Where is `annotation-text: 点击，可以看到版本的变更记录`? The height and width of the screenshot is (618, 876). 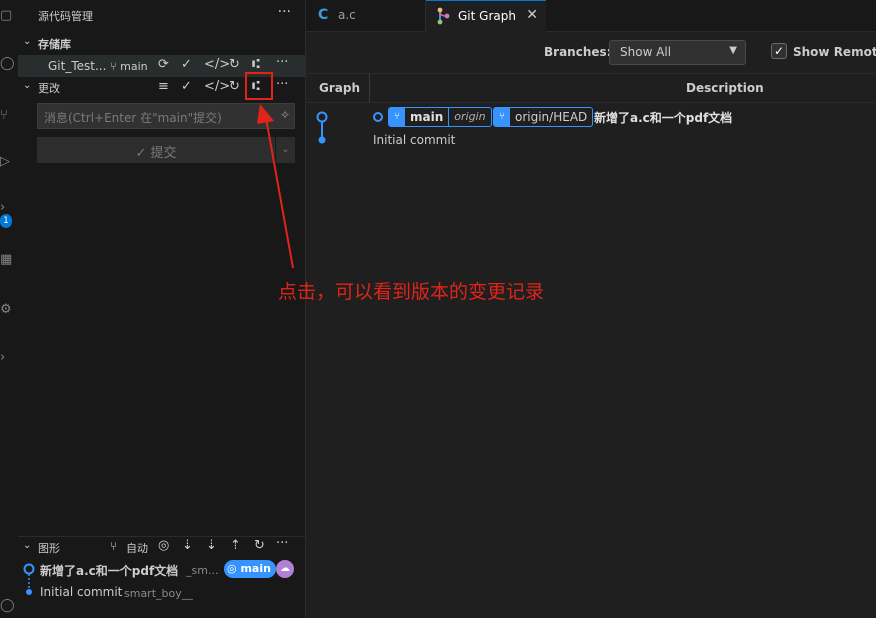
annotation-text: 点击，可以看到版本的变更记录 is located at coordinates (411, 292).